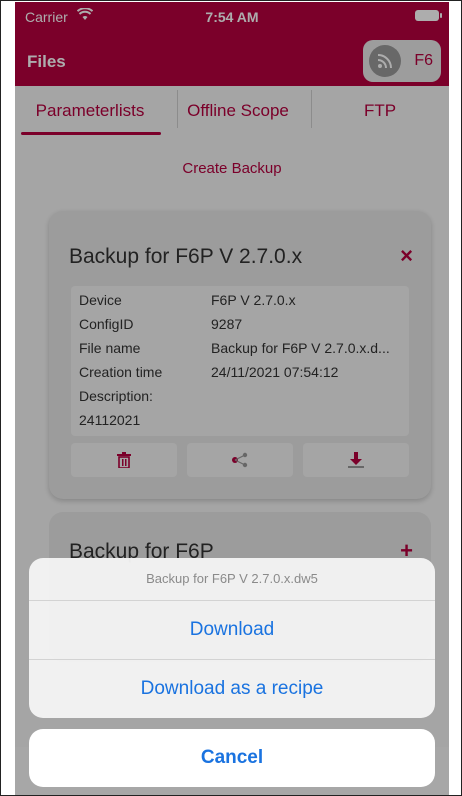 This screenshot has height=796, width=462. I want to click on action-sheet-title: Backup for F6P V 2.7.0.x.dw5, so click(232, 578).